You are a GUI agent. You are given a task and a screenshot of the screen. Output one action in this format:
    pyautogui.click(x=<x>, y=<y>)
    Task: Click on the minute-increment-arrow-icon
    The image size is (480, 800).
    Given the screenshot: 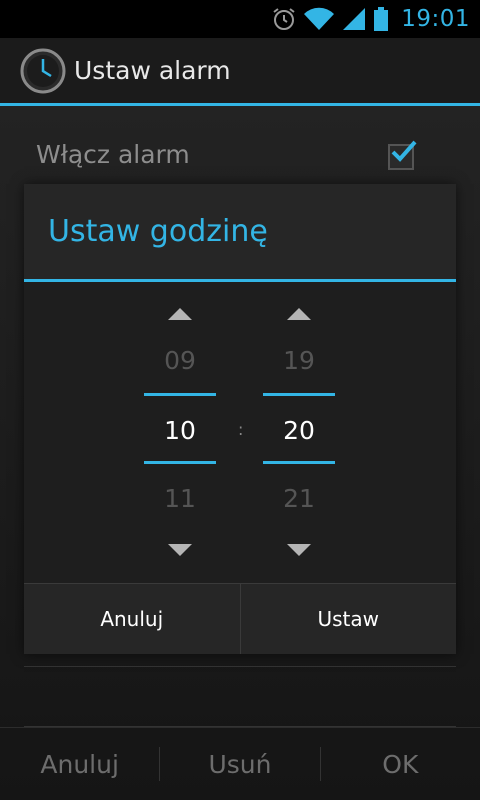 What is the action you would take?
    pyautogui.click(x=299, y=314)
    